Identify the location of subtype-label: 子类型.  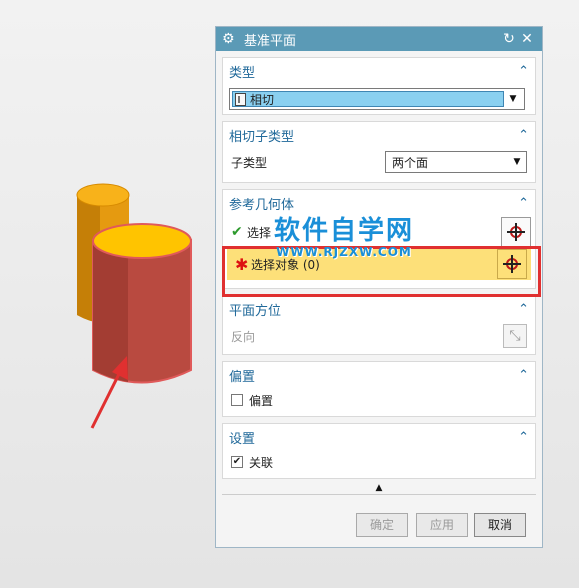
(249, 162).